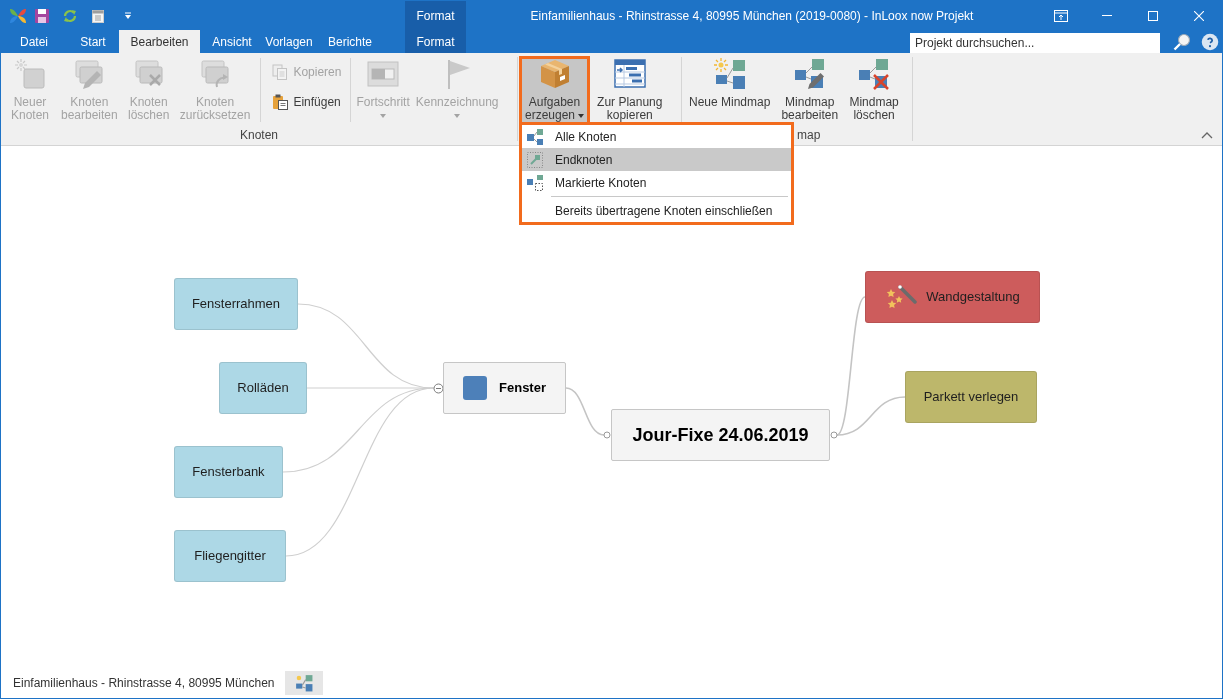  I want to click on gantt-chart-icon, so click(629, 74).